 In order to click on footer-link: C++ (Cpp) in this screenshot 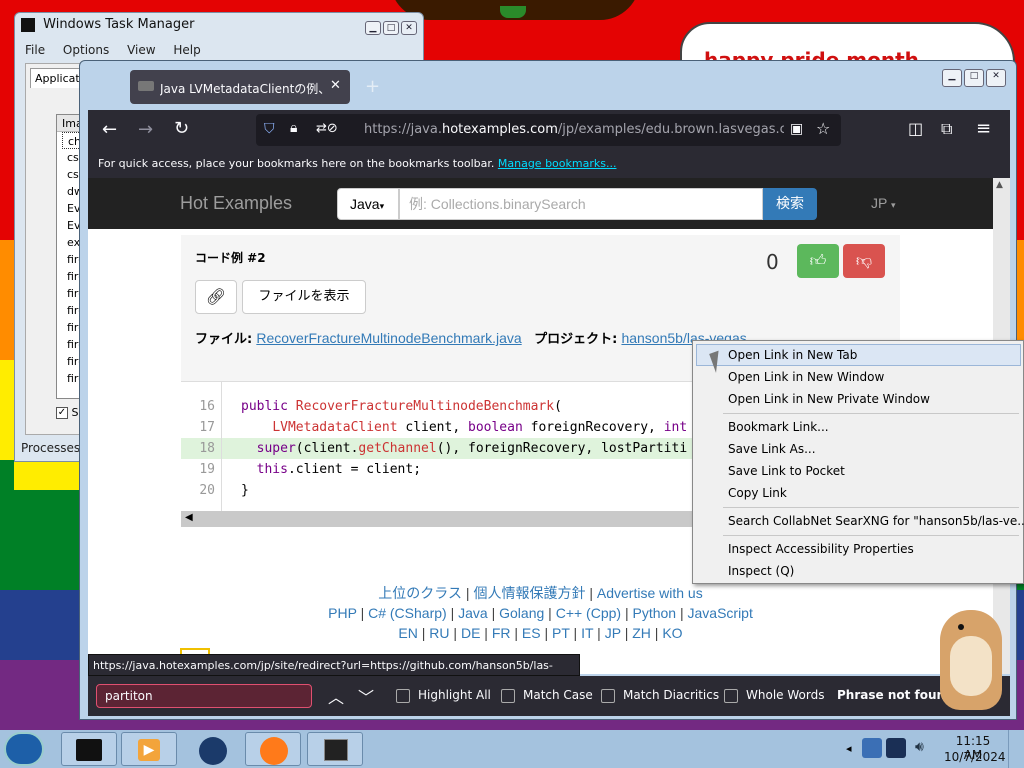, I will do `click(588, 613)`.